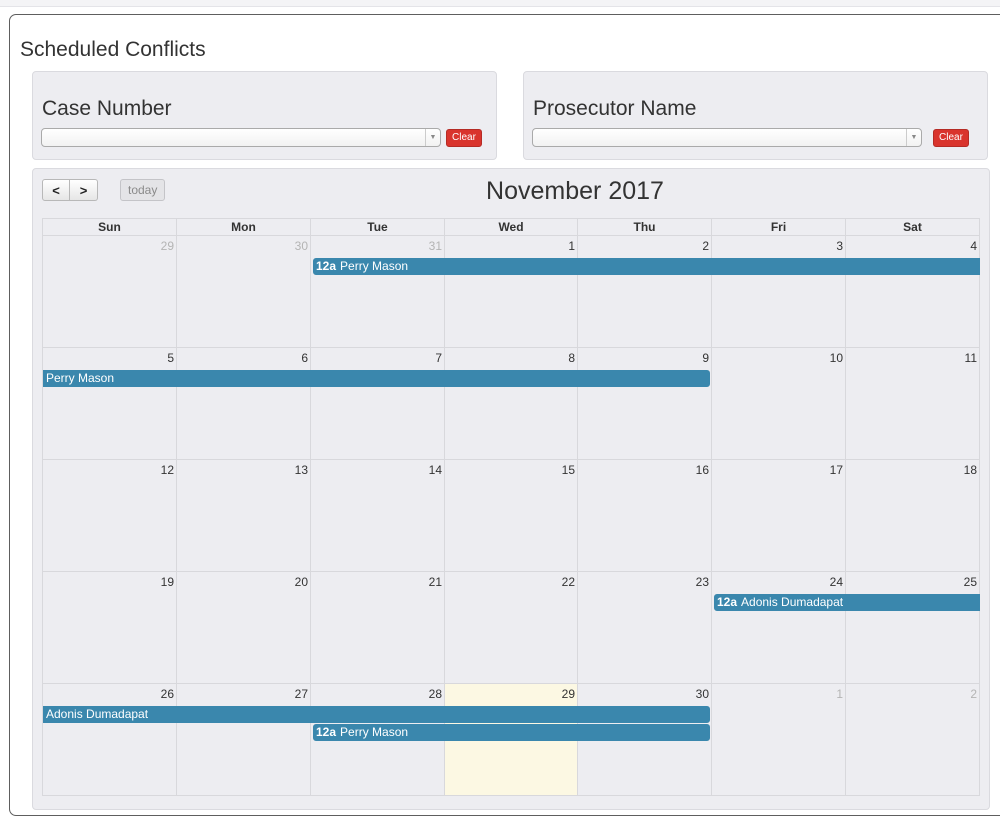  I want to click on day-number: 26, so click(167, 694).